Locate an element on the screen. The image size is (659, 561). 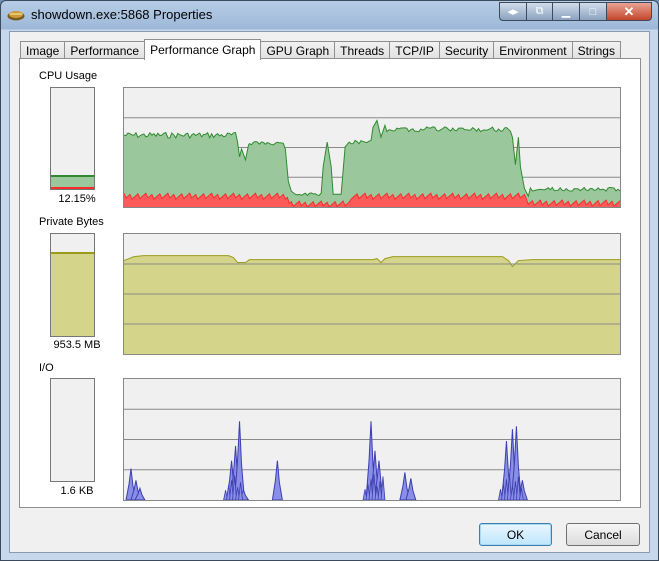
io-label: I/O is located at coordinates (46, 368).